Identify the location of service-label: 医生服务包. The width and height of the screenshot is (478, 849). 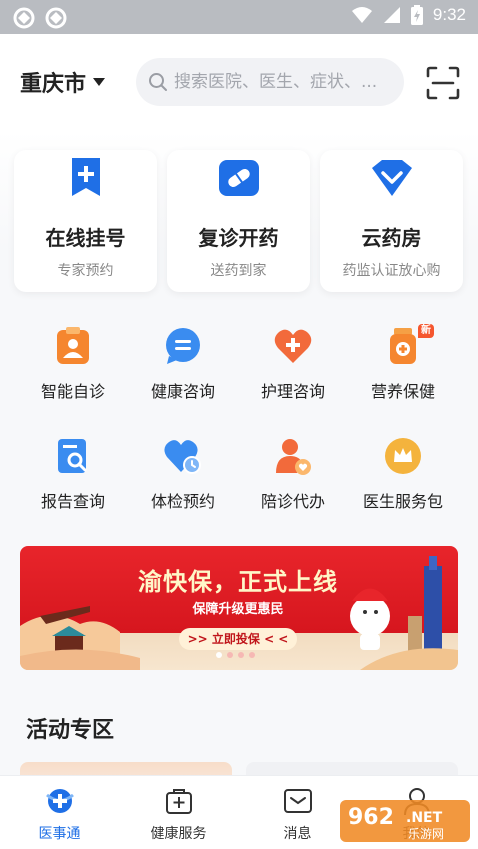
(402, 501).